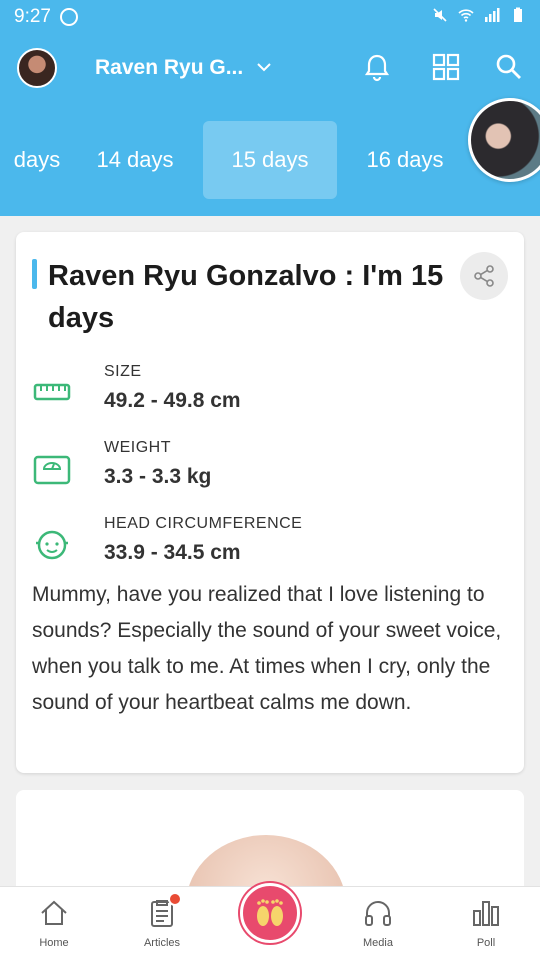 This screenshot has height=960, width=540. I want to click on nav-media-label: Media, so click(378, 943).